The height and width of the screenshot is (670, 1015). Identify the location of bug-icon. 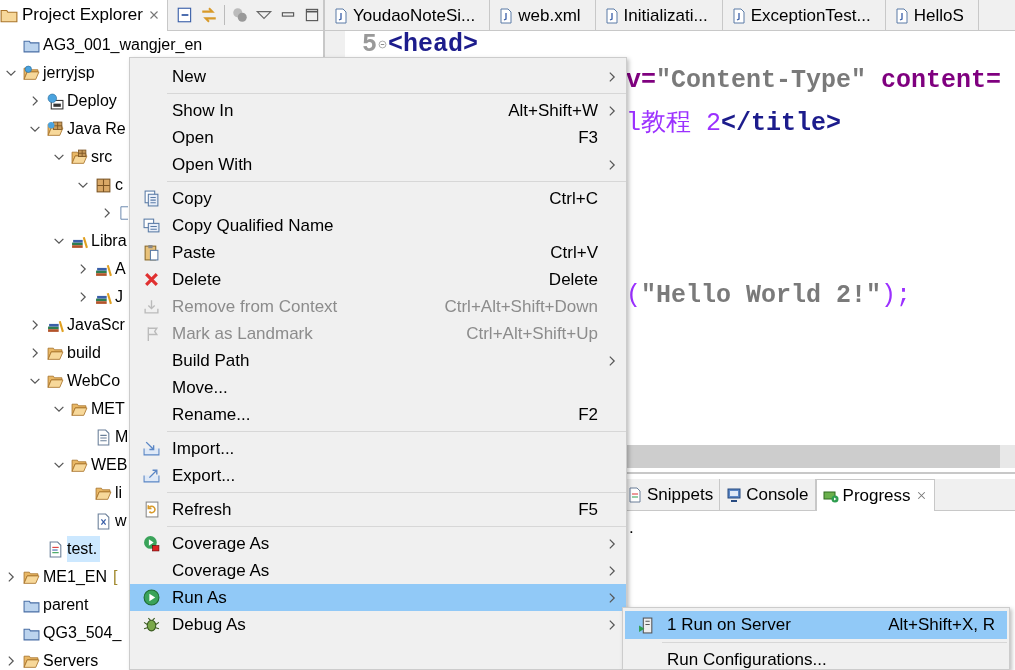
(151, 624).